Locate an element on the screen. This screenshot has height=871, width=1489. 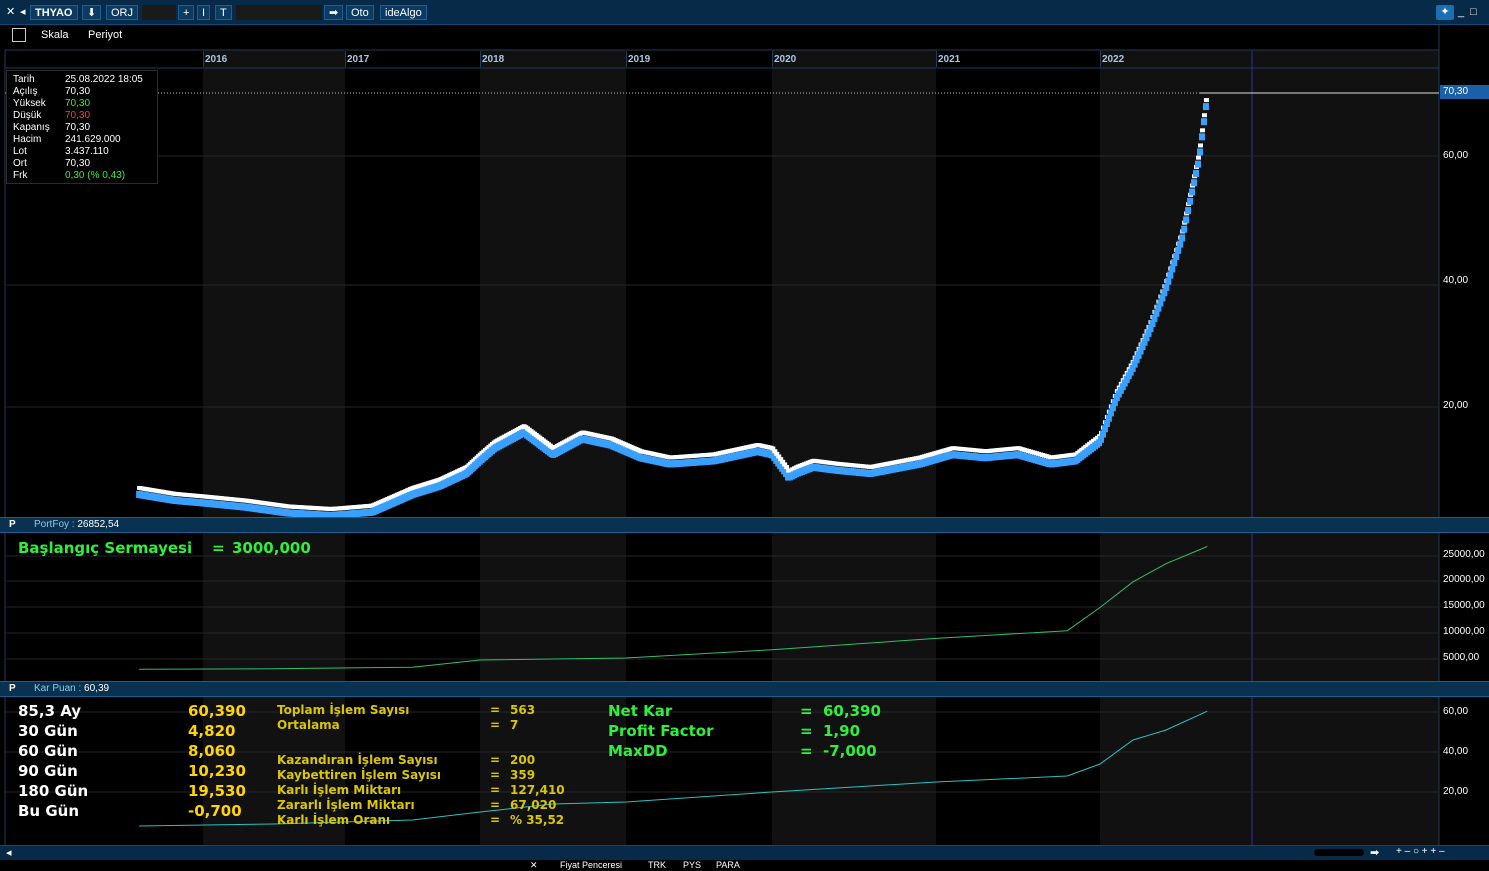
scroll-thumb is located at coordinates (1339, 852).